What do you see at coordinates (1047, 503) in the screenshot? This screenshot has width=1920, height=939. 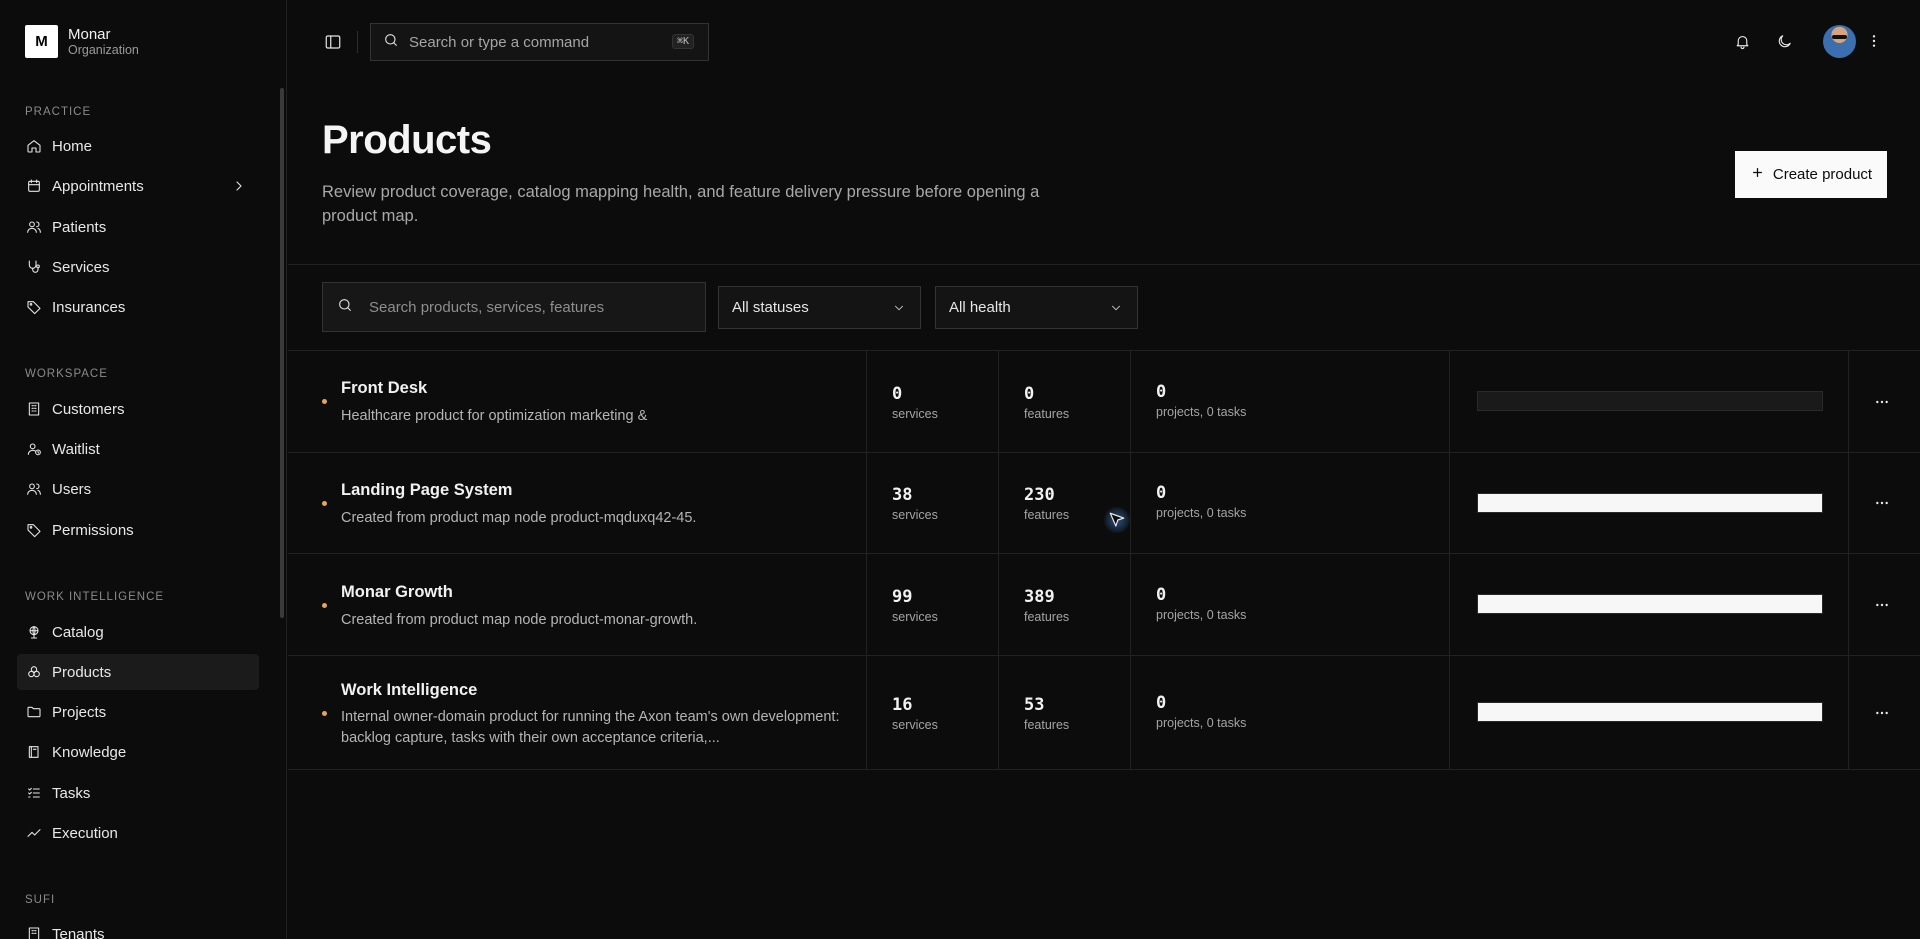 I see `features-metric: 230 features` at bounding box center [1047, 503].